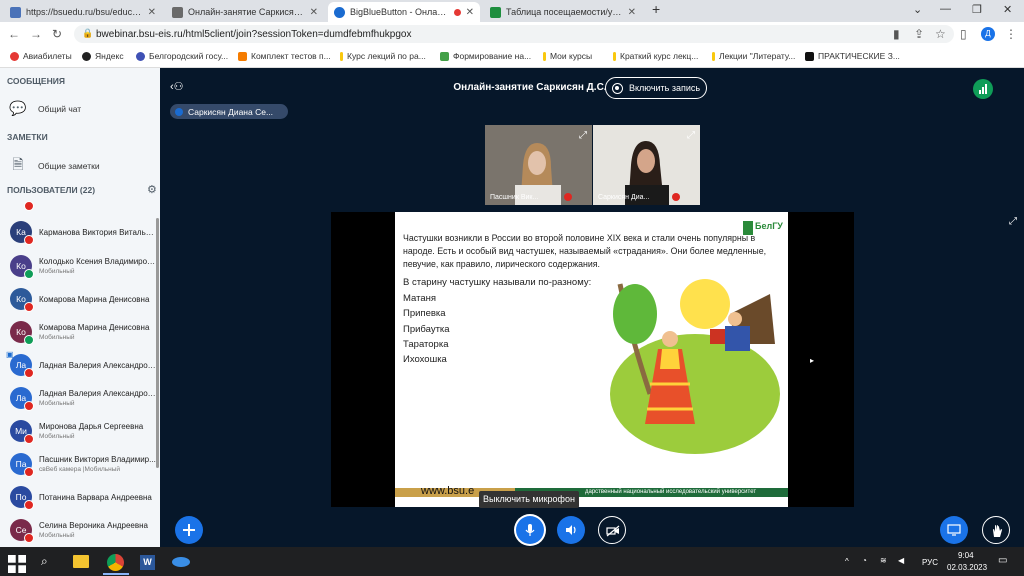 The image size is (1024, 576). Describe the element at coordinates (945, 9) in the screenshot. I see `minimize-button: —` at that location.